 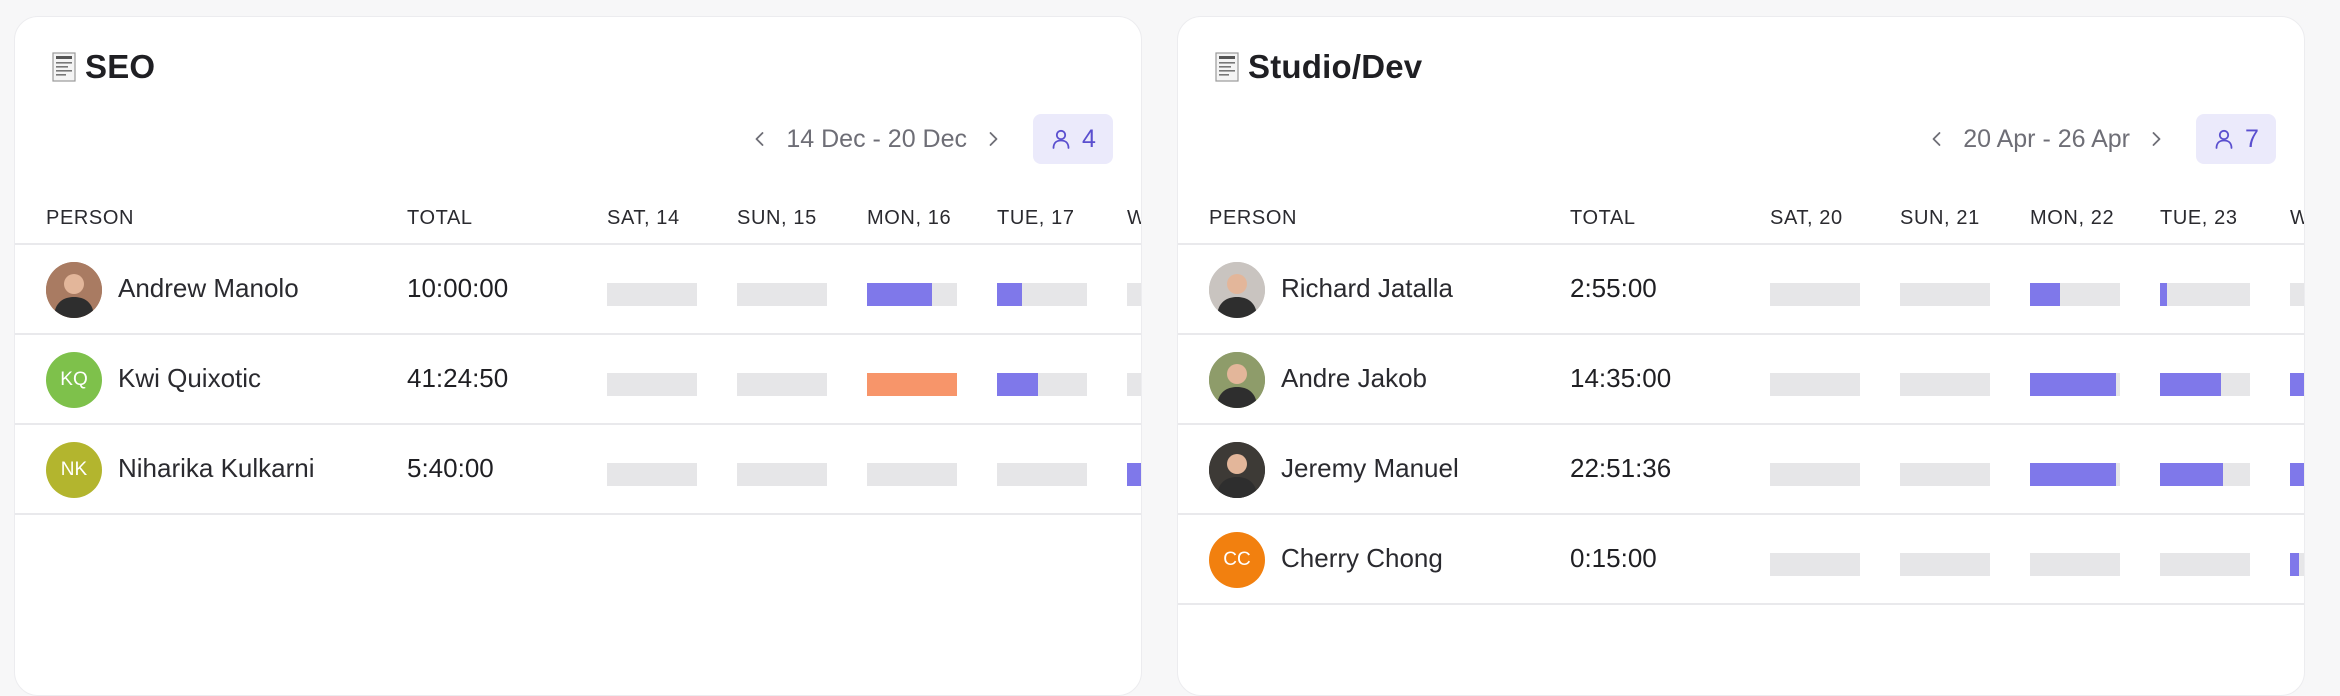 What do you see at coordinates (1386, 378) in the screenshot?
I see `person-name: Andre Jakob` at bounding box center [1386, 378].